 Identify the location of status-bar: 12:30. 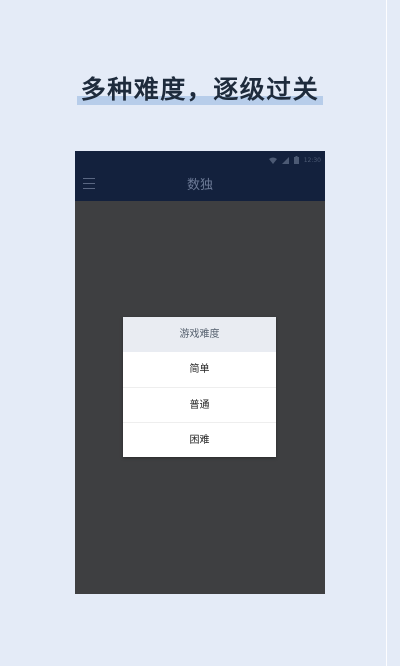
(294, 160).